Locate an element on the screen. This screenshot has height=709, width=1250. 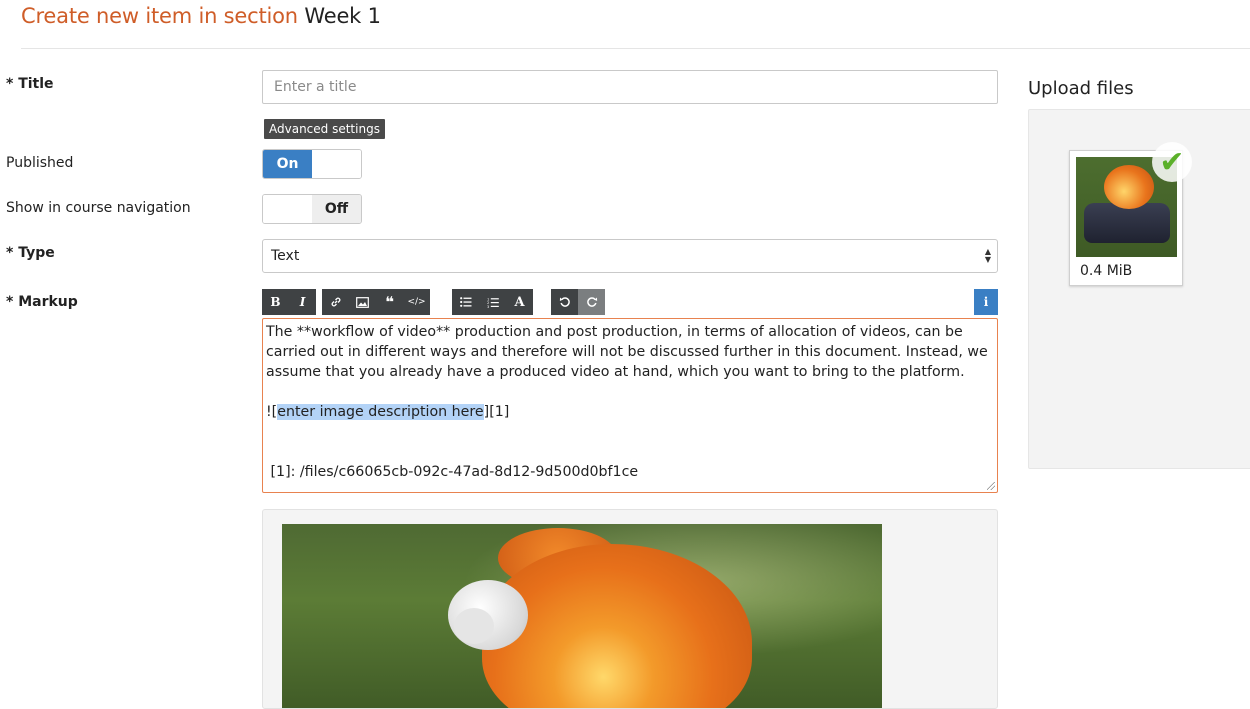
type-select-value: Text is located at coordinates (285, 256).